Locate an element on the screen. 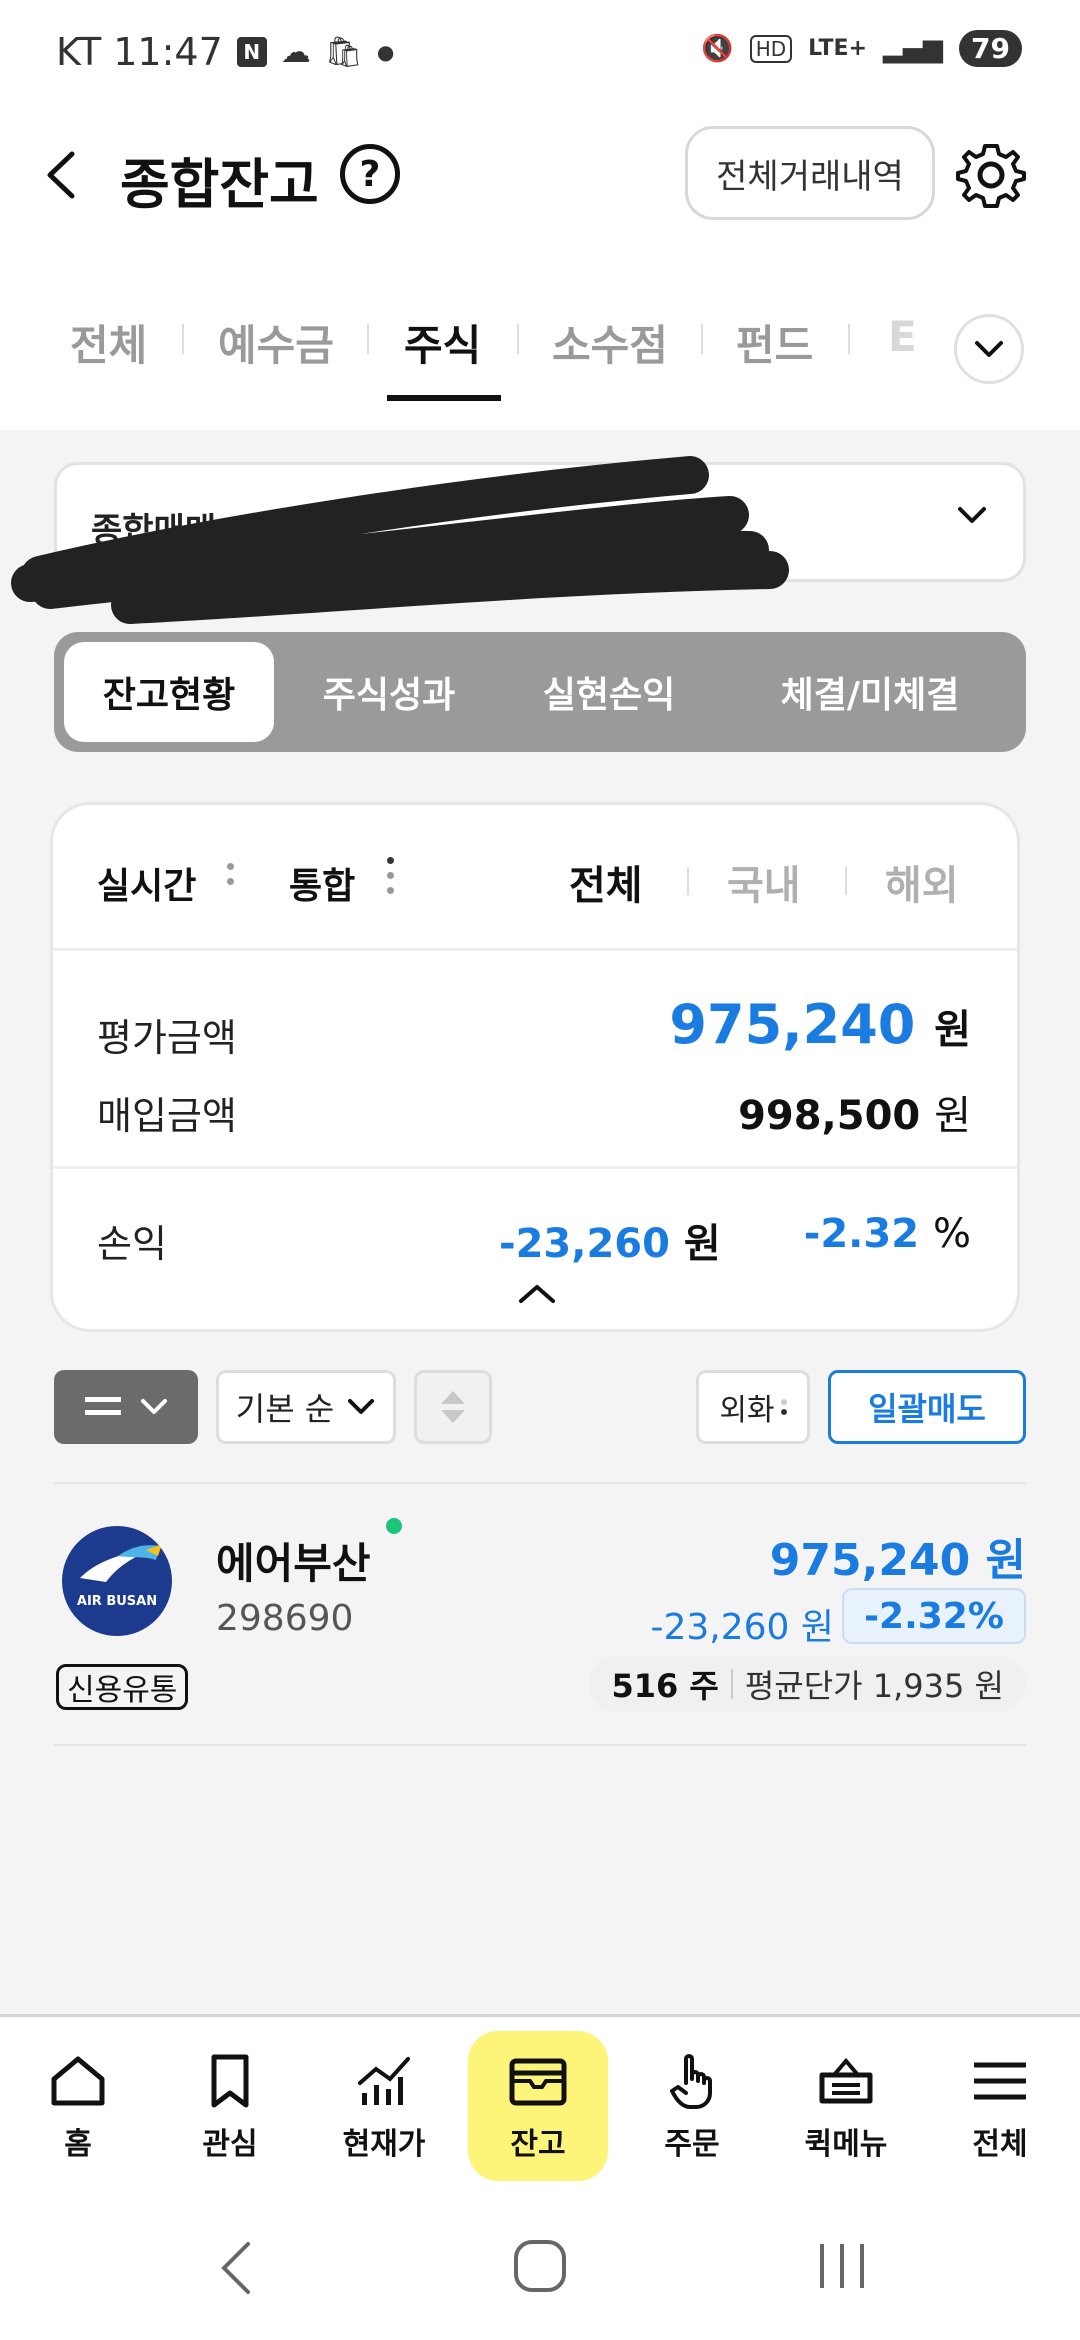 Image resolution: width=1080 pixels, height=2340 pixels. eval-amount-value: 975,240 원 is located at coordinates (820, 1024).